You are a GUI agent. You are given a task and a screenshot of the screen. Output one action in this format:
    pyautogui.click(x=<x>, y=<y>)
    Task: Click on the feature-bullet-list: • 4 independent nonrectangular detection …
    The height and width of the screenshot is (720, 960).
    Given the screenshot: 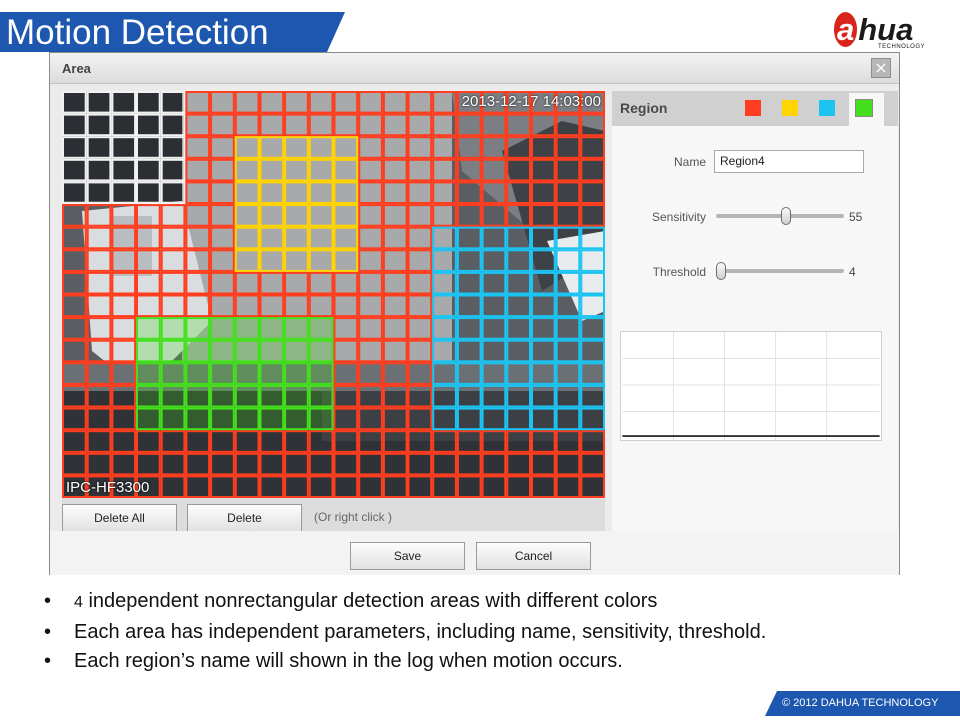 What is the action you would take?
    pyautogui.click(x=484, y=632)
    